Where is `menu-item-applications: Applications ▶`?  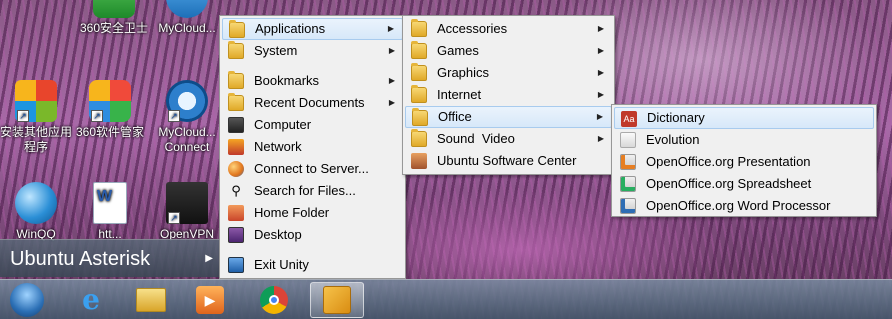 menu-item-applications: Applications ▶ is located at coordinates (312, 29).